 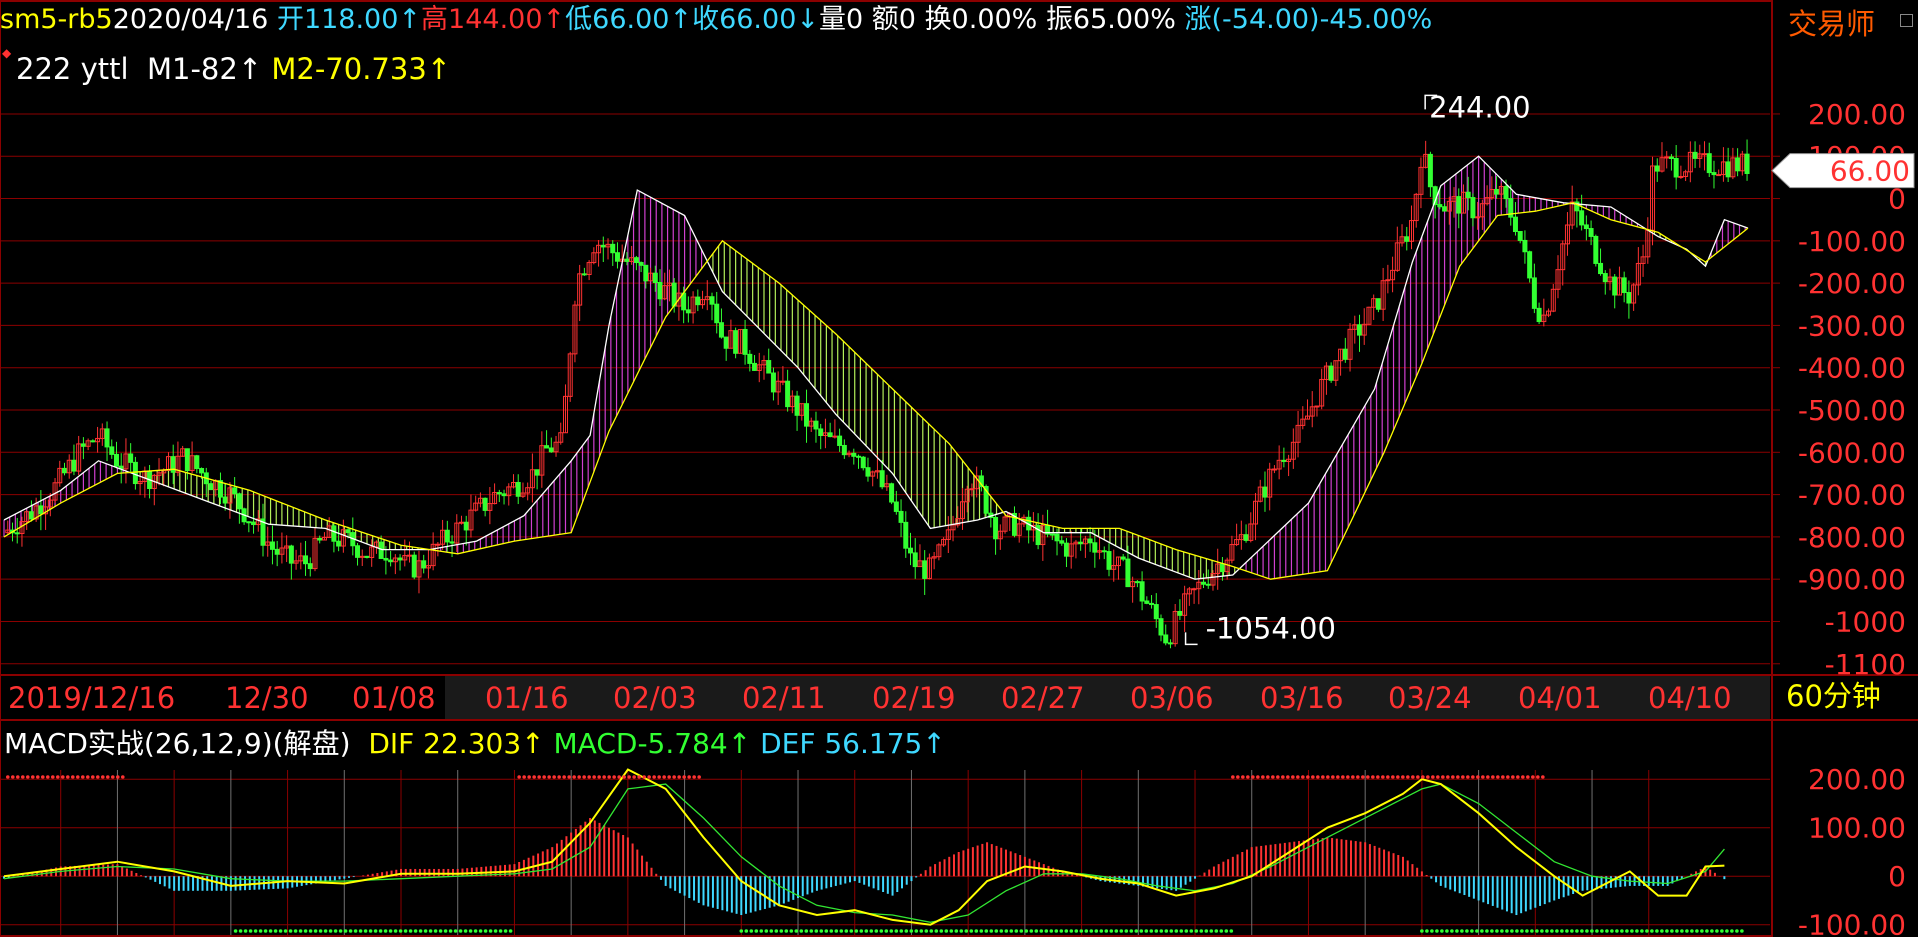 What do you see at coordinates (1043, 698) in the screenshot?
I see `date-label: 02/27` at bounding box center [1043, 698].